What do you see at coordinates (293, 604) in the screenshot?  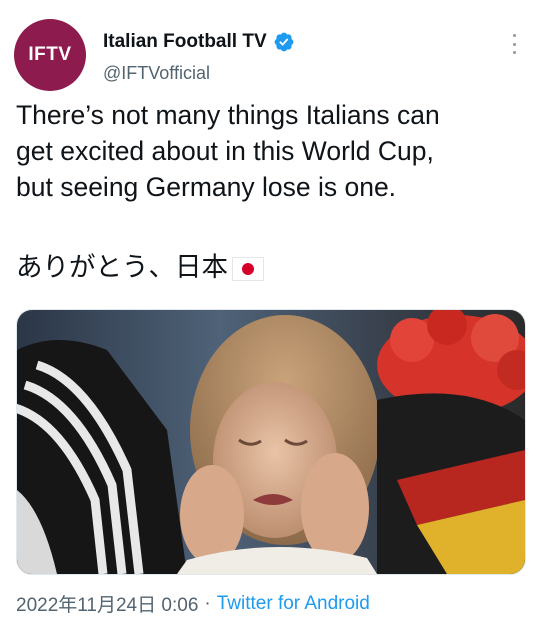 I see `source-link: Twitter for Android` at bounding box center [293, 604].